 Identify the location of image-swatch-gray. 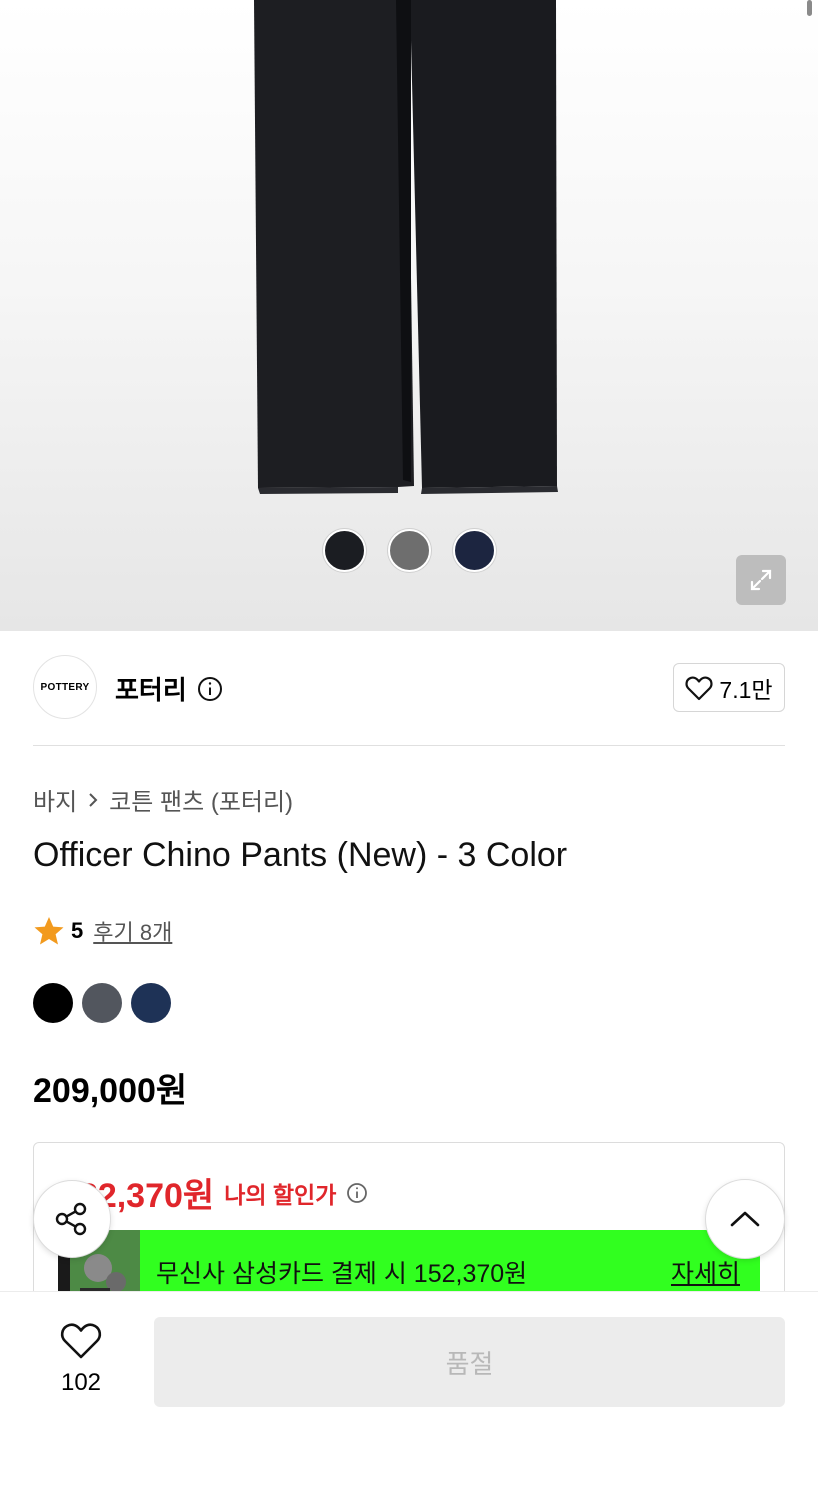
(409, 550).